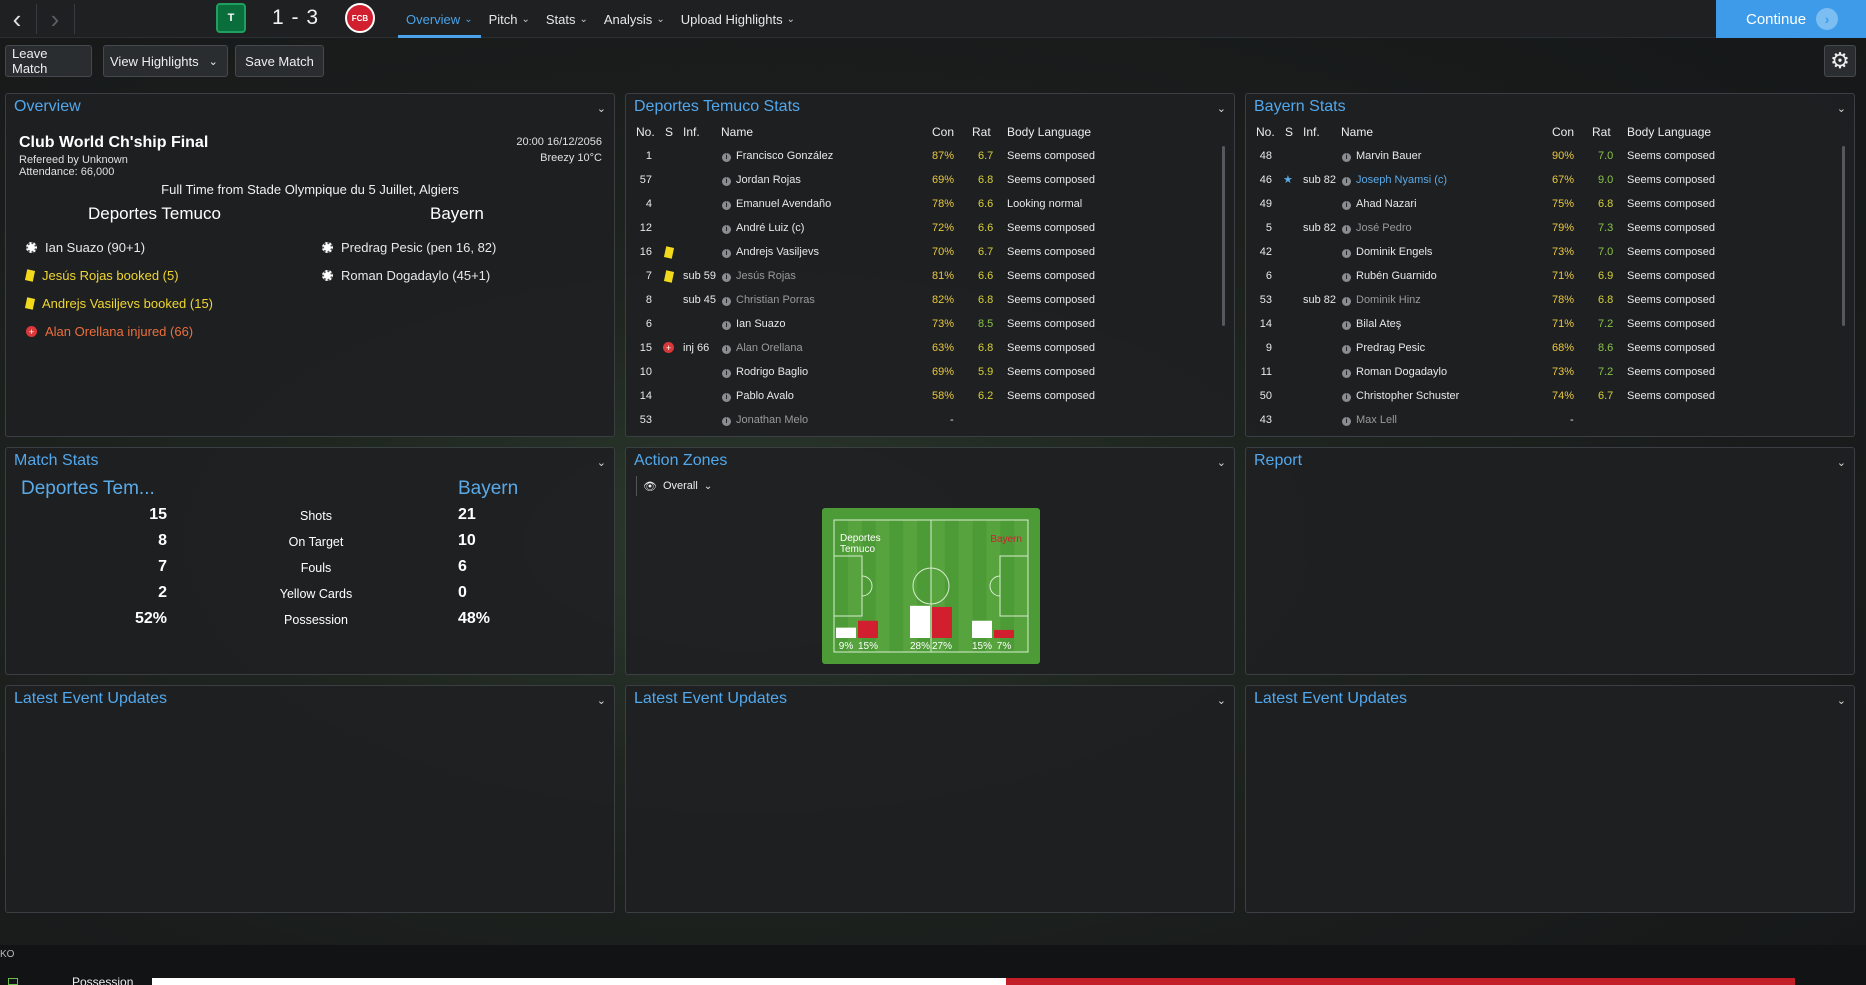 This screenshot has width=1866, height=985. Describe the element at coordinates (55, 19) in the screenshot. I see `forward-arrow-icon: ›` at that location.